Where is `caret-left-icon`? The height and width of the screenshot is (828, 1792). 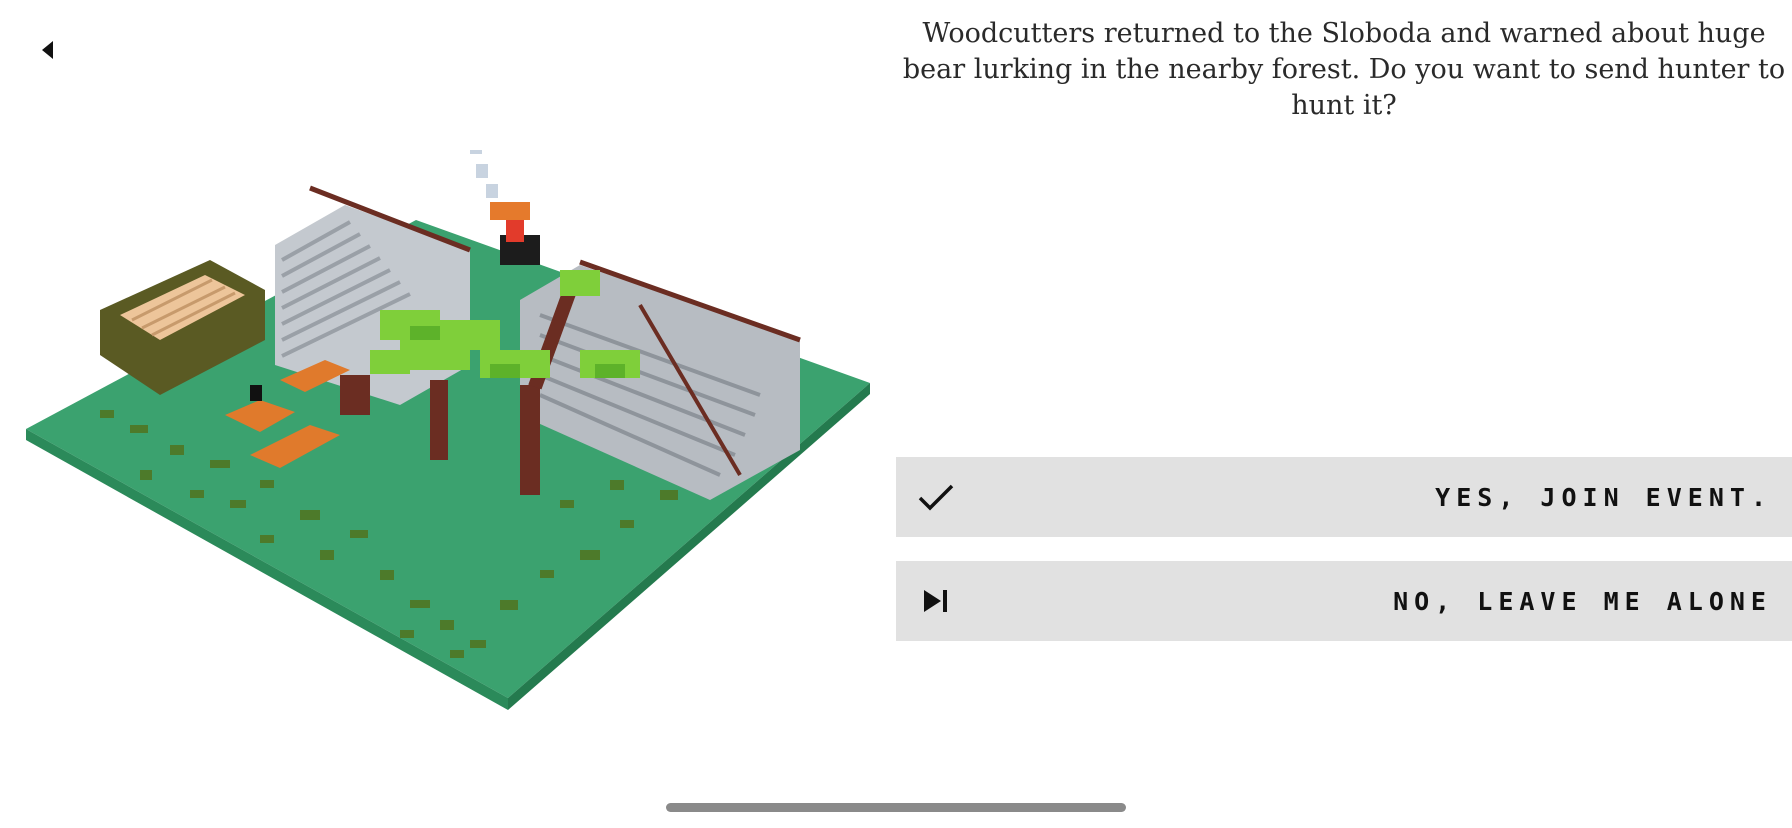
caret-left-icon is located at coordinates (47, 50).